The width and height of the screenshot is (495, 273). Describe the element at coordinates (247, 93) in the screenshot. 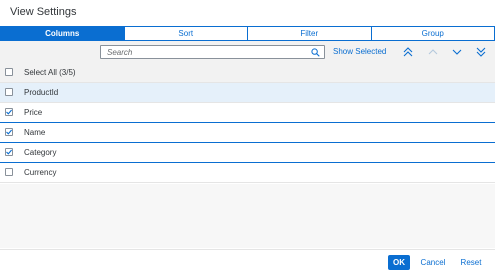

I see `list-item: ProductId` at that location.